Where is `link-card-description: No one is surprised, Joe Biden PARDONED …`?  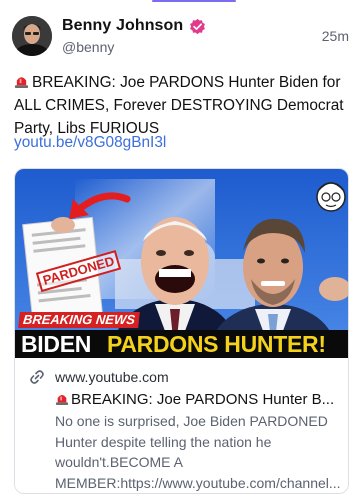
link-card-description: No one is surprised, Joe Biden PARDONED … is located at coordinates (198, 452).